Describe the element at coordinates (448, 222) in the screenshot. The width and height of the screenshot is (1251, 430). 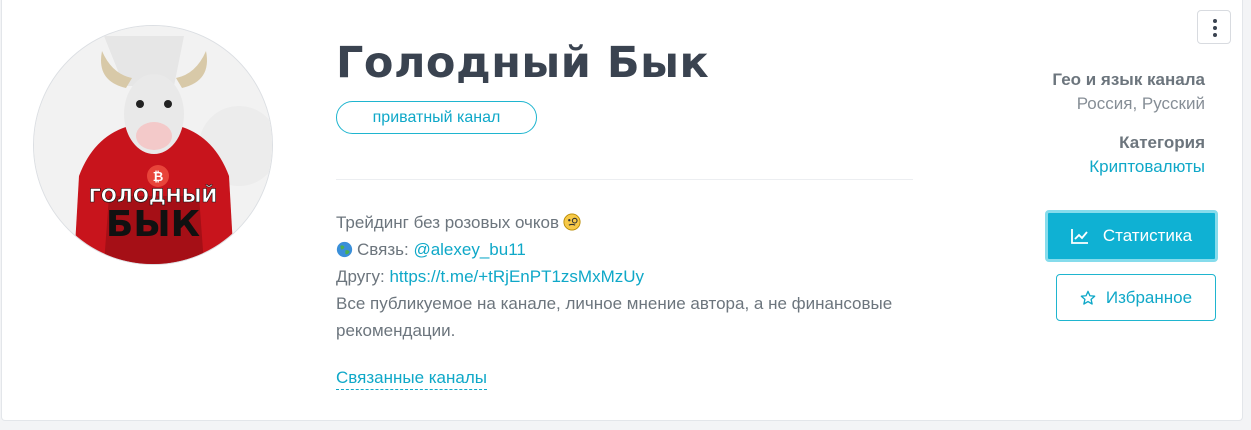
I see `description-text: Трейдинг без розовых очков` at that location.